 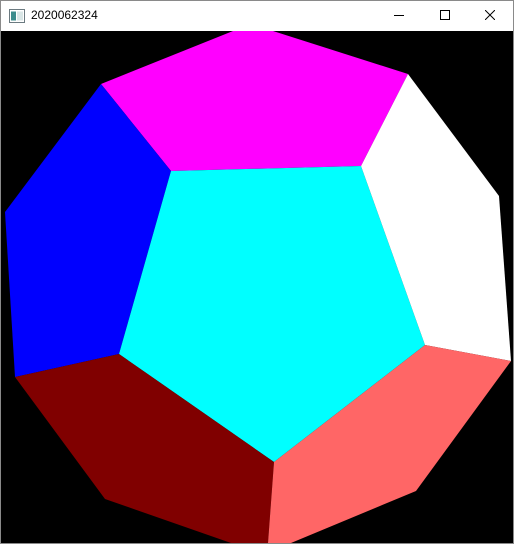 I want to click on maximize-icon, so click(x=445, y=16).